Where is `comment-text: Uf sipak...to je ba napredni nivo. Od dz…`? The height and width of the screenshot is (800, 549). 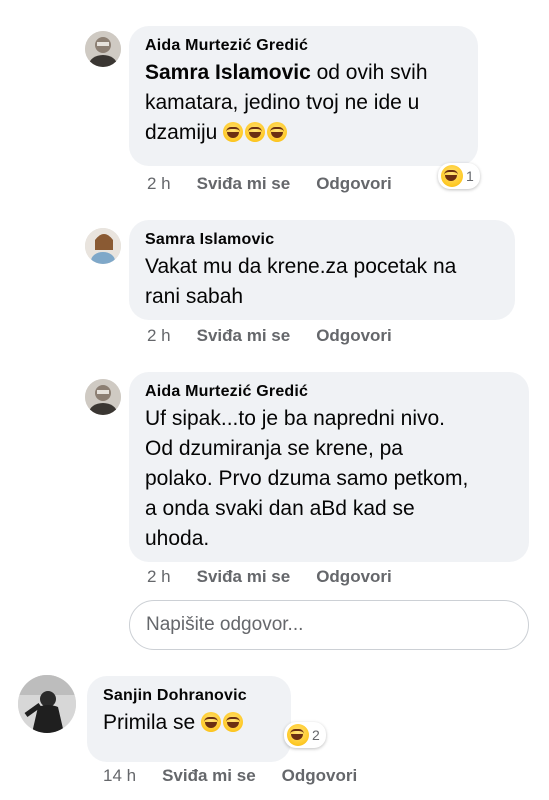
comment-text: Uf sipak...to je ba napredni nivo. Od dz… is located at coordinates (307, 478).